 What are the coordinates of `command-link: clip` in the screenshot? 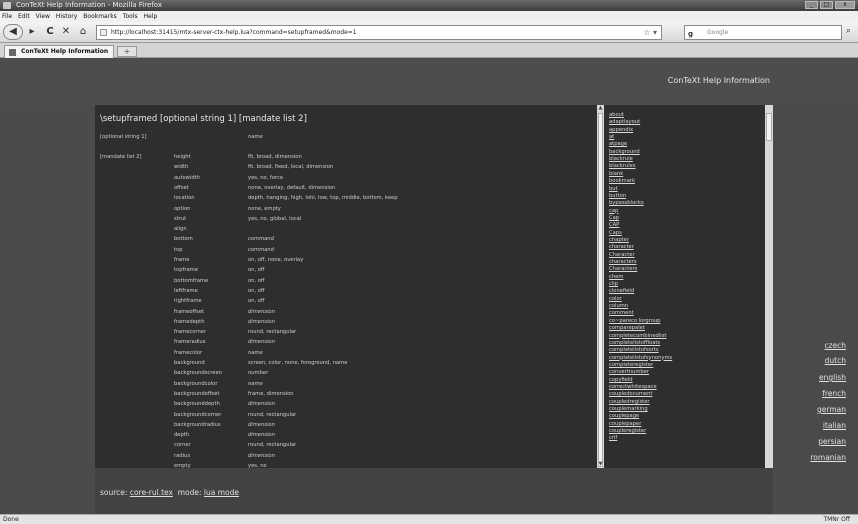 It's located at (613, 284).